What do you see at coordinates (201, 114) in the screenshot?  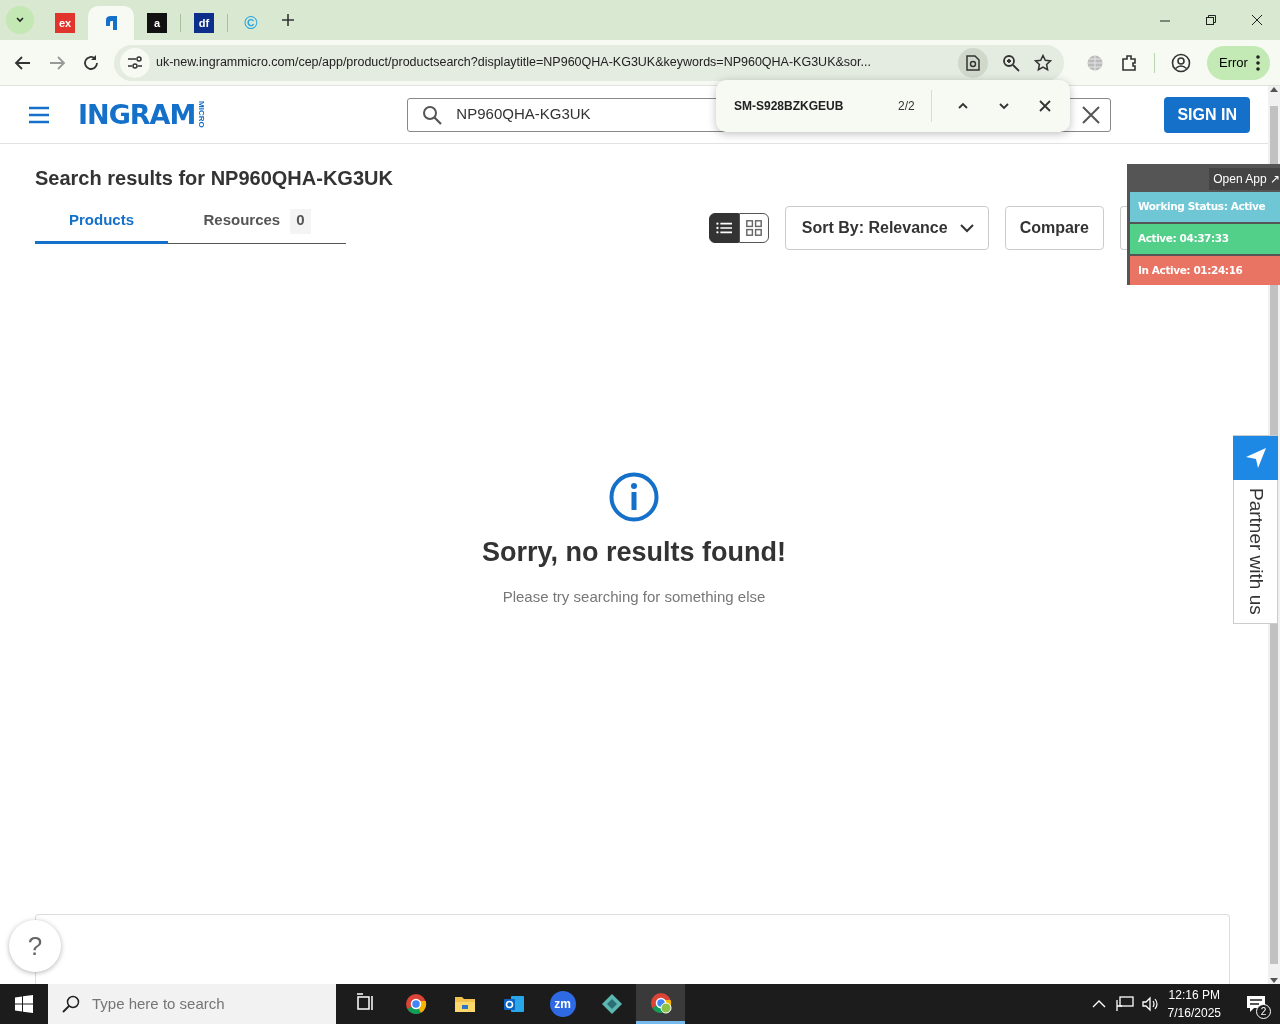 I see `logo-tagline: MICRO` at bounding box center [201, 114].